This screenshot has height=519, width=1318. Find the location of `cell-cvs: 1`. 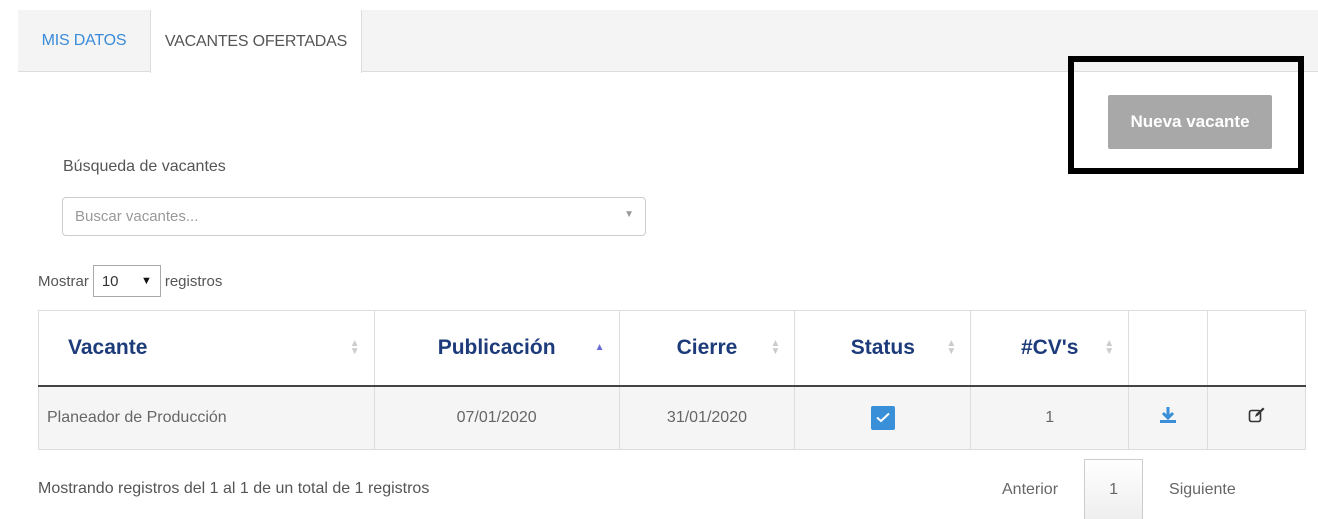

cell-cvs: 1 is located at coordinates (1050, 417).